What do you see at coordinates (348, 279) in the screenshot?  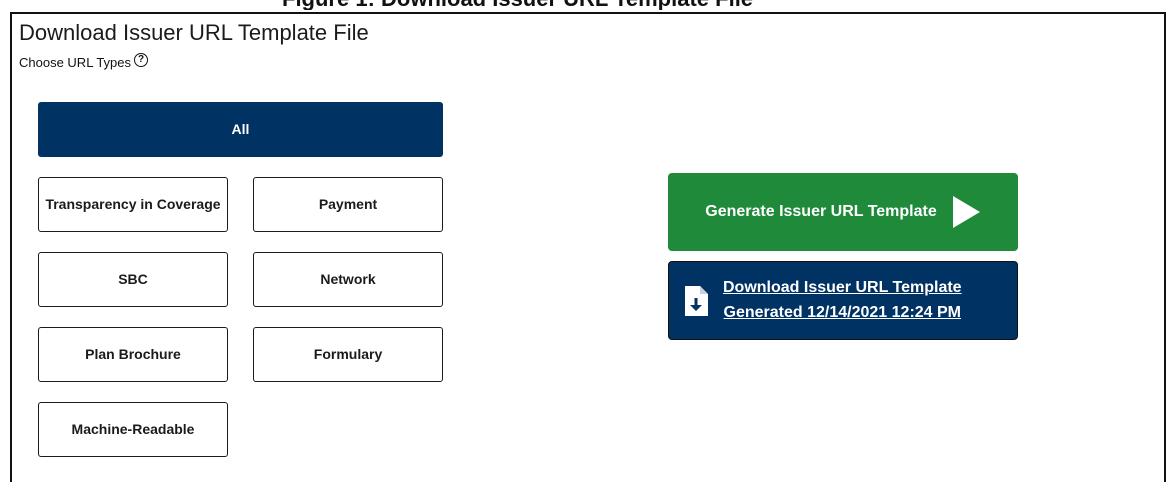 I see `url-type-network-button: Network` at bounding box center [348, 279].